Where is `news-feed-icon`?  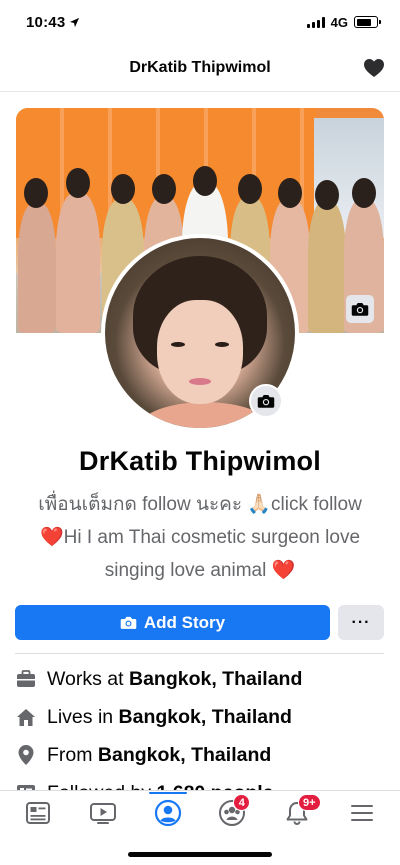
news-feed-icon is located at coordinates (38, 813).